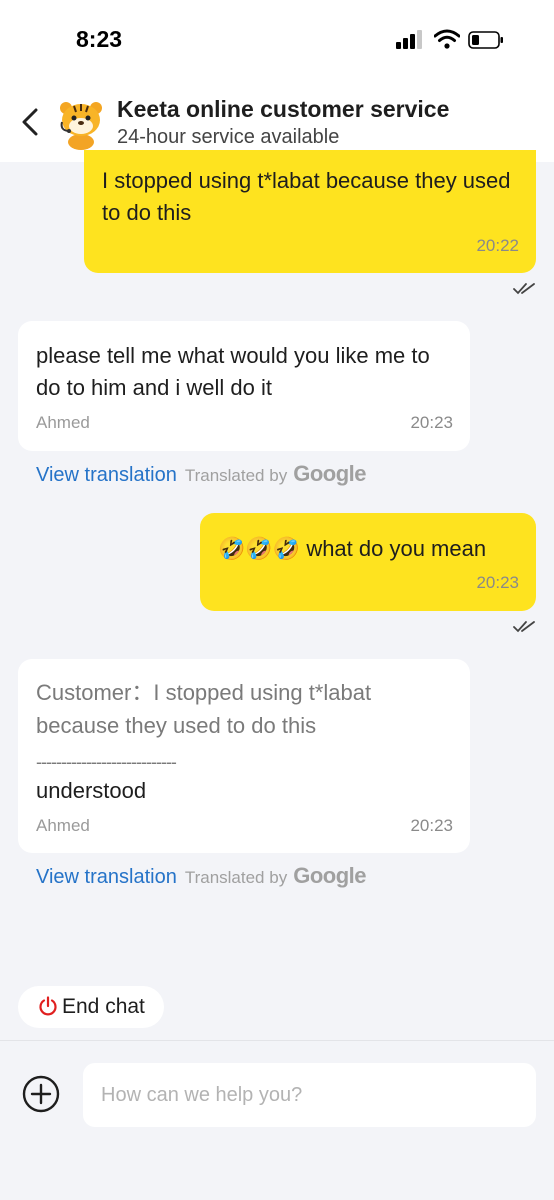 This screenshot has height=1200, width=554. I want to click on signal-icon, so click(409, 39).